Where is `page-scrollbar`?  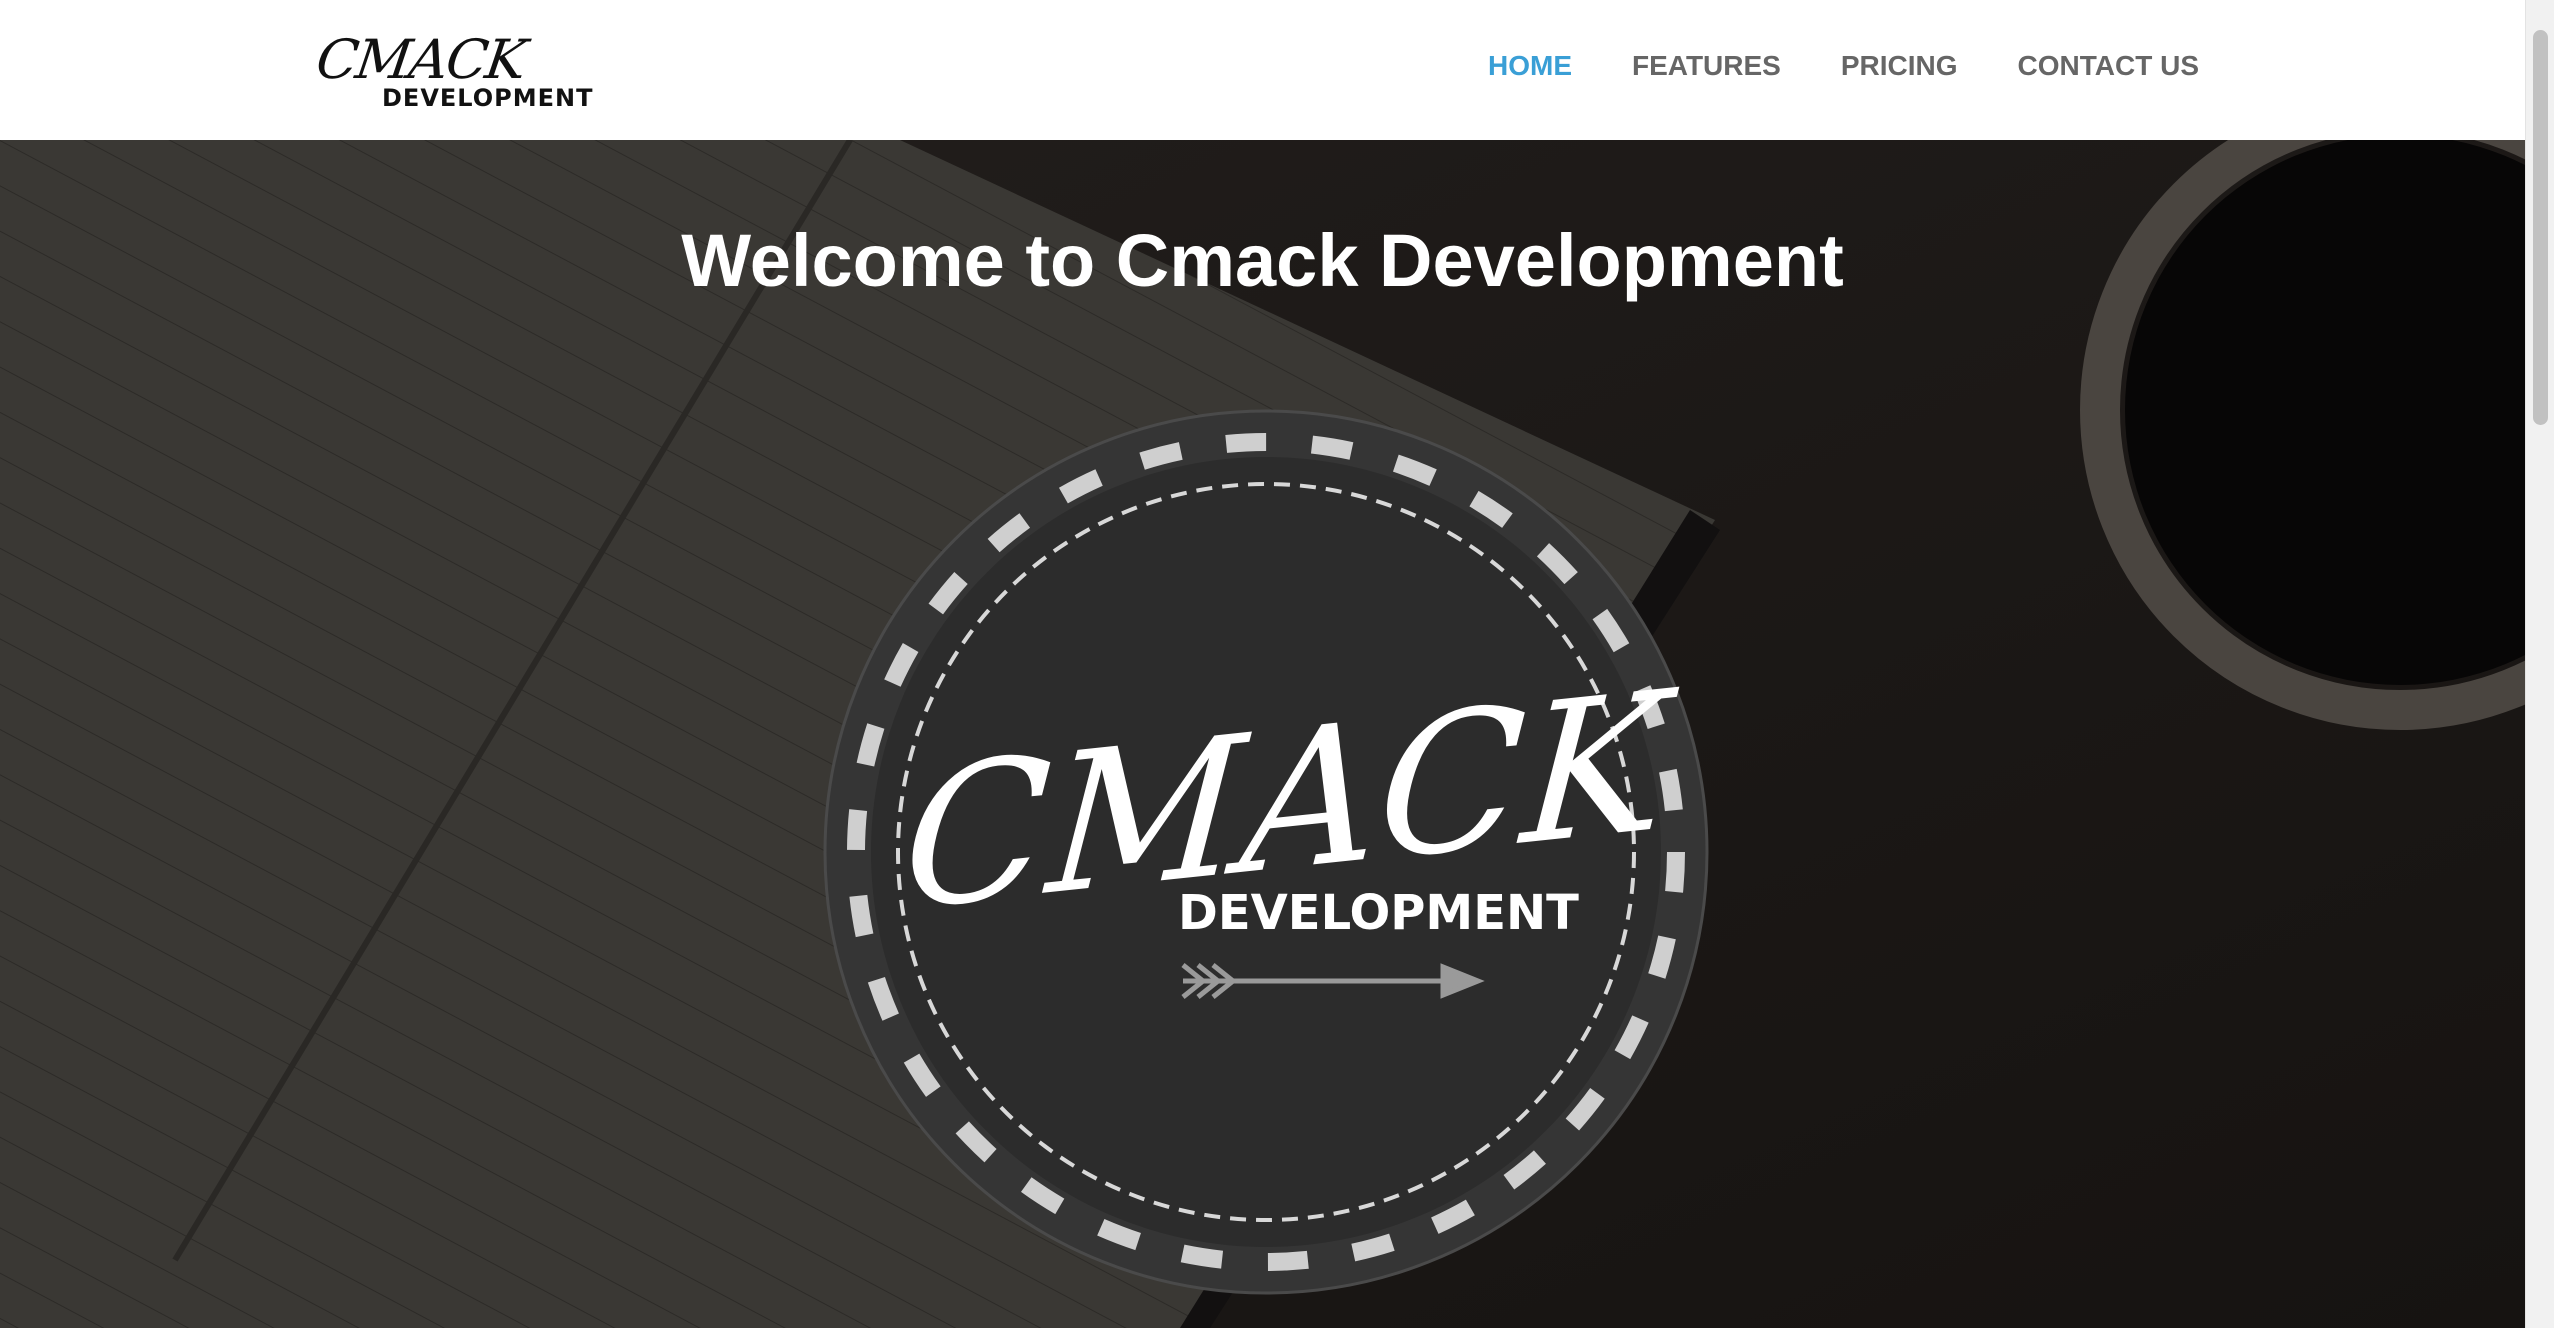
page-scrollbar is located at coordinates (2539, 664).